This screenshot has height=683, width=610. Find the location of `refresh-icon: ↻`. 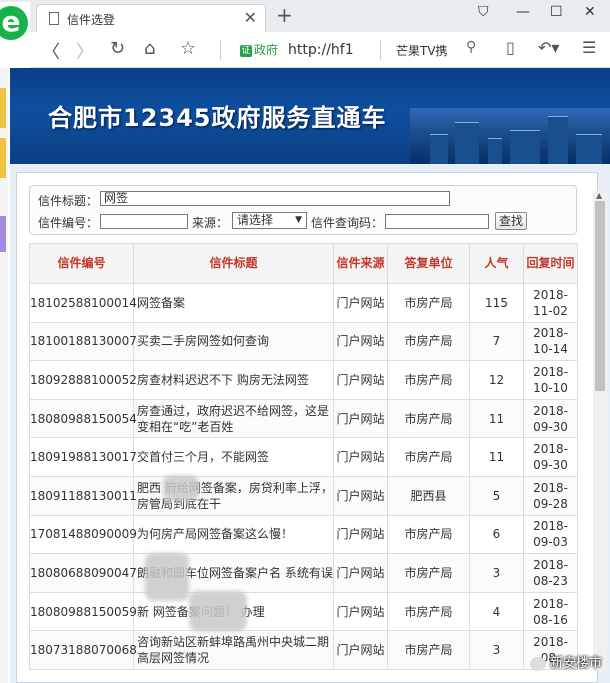

refresh-icon: ↻ is located at coordinates (117, 48).